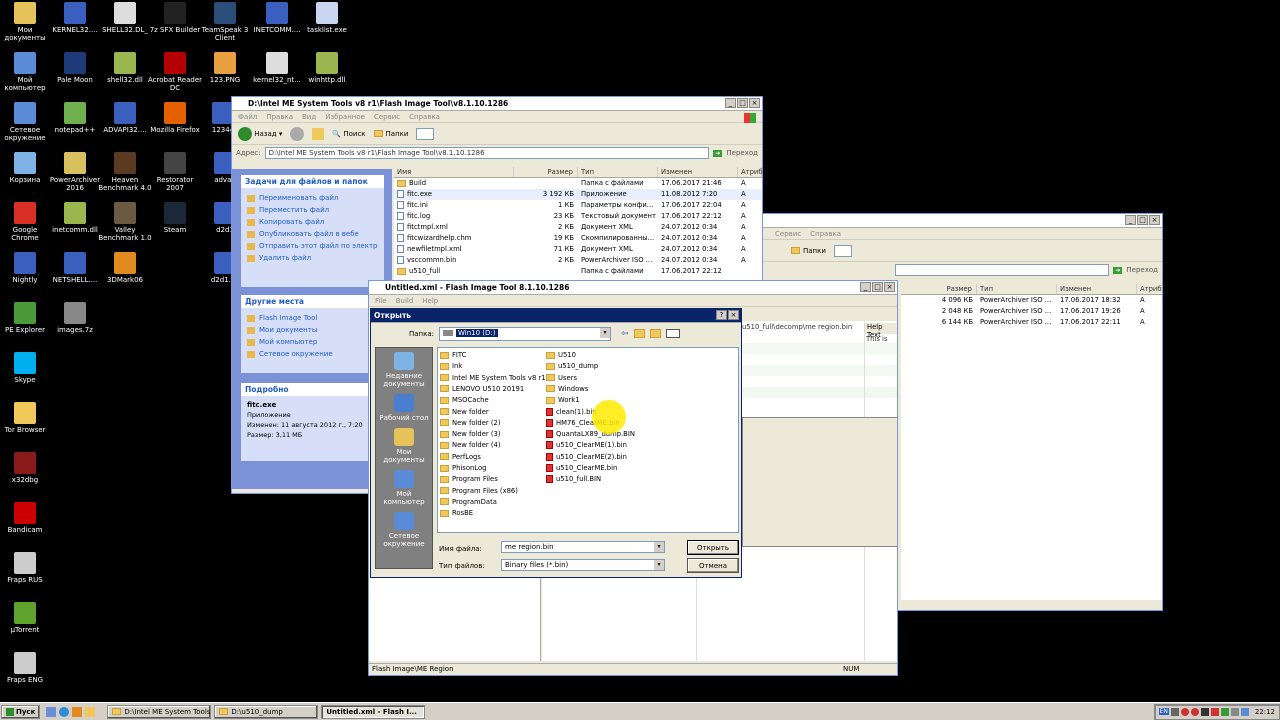  What do you see at coordinates (583, 547) in the screenshot?
I see `filename-input: me region.bin ▾` at bounding box center [583, 547].